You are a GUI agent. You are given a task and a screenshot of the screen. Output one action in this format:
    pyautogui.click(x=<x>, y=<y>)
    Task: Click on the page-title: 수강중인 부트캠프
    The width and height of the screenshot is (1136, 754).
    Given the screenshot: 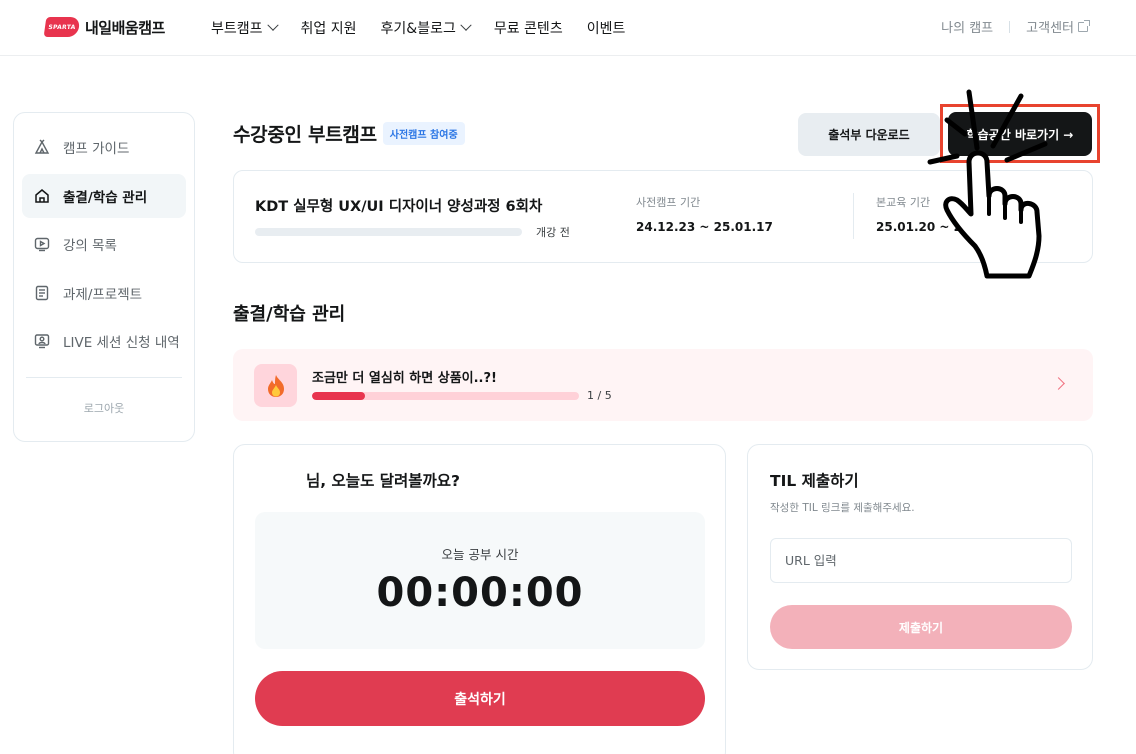 What is the action you would take?
    pyautogui.click(x=305, y=135)
    